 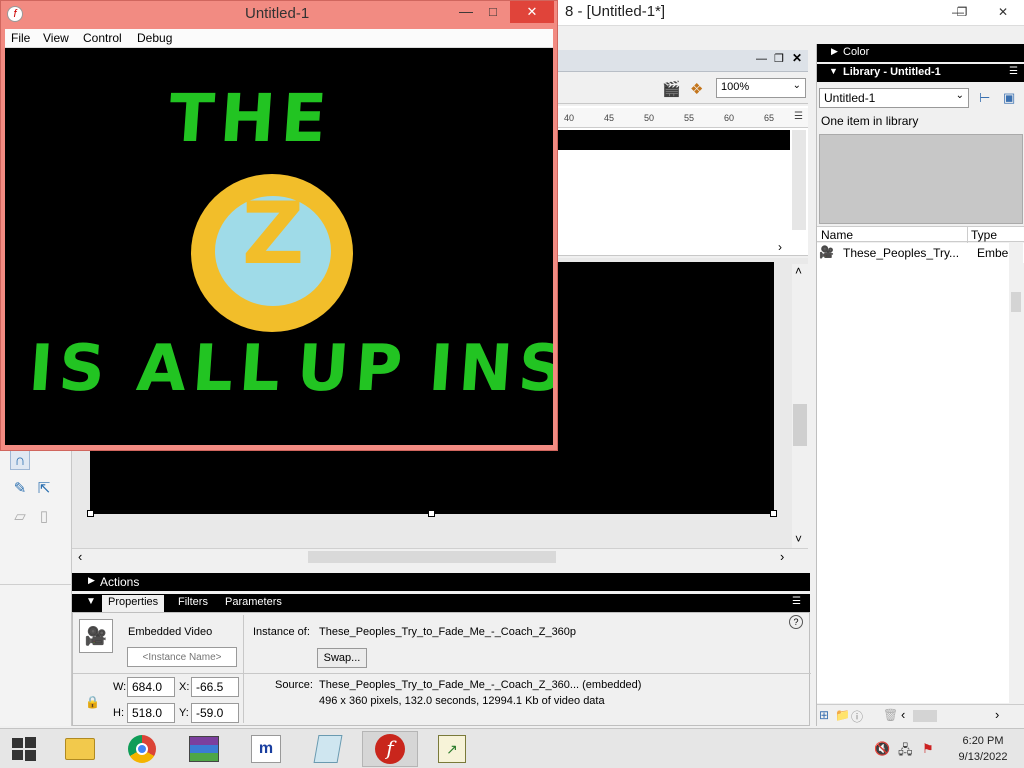 What do you see at coordinates (857, 716) in the screenshot?
I see `properties-icon: ⓘ` at bounding box center [857, 716].